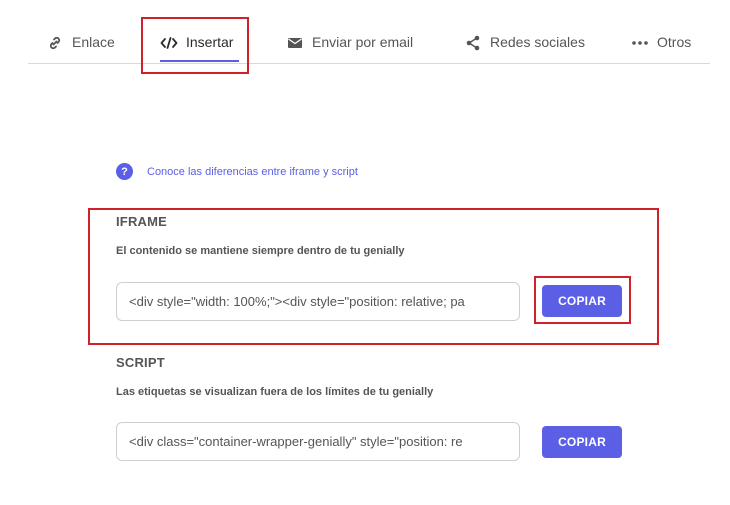 This screenshot has height=505, width=730. Describe the element at coordinates (55, 43) in the screenshot. I see `link-icon` at that location.